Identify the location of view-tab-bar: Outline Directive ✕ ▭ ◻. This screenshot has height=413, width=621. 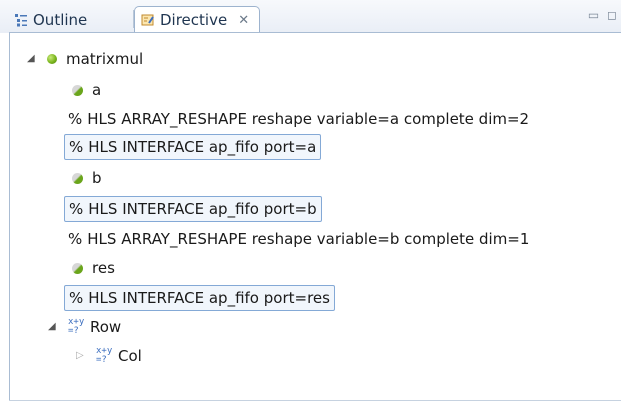
(310, 16).